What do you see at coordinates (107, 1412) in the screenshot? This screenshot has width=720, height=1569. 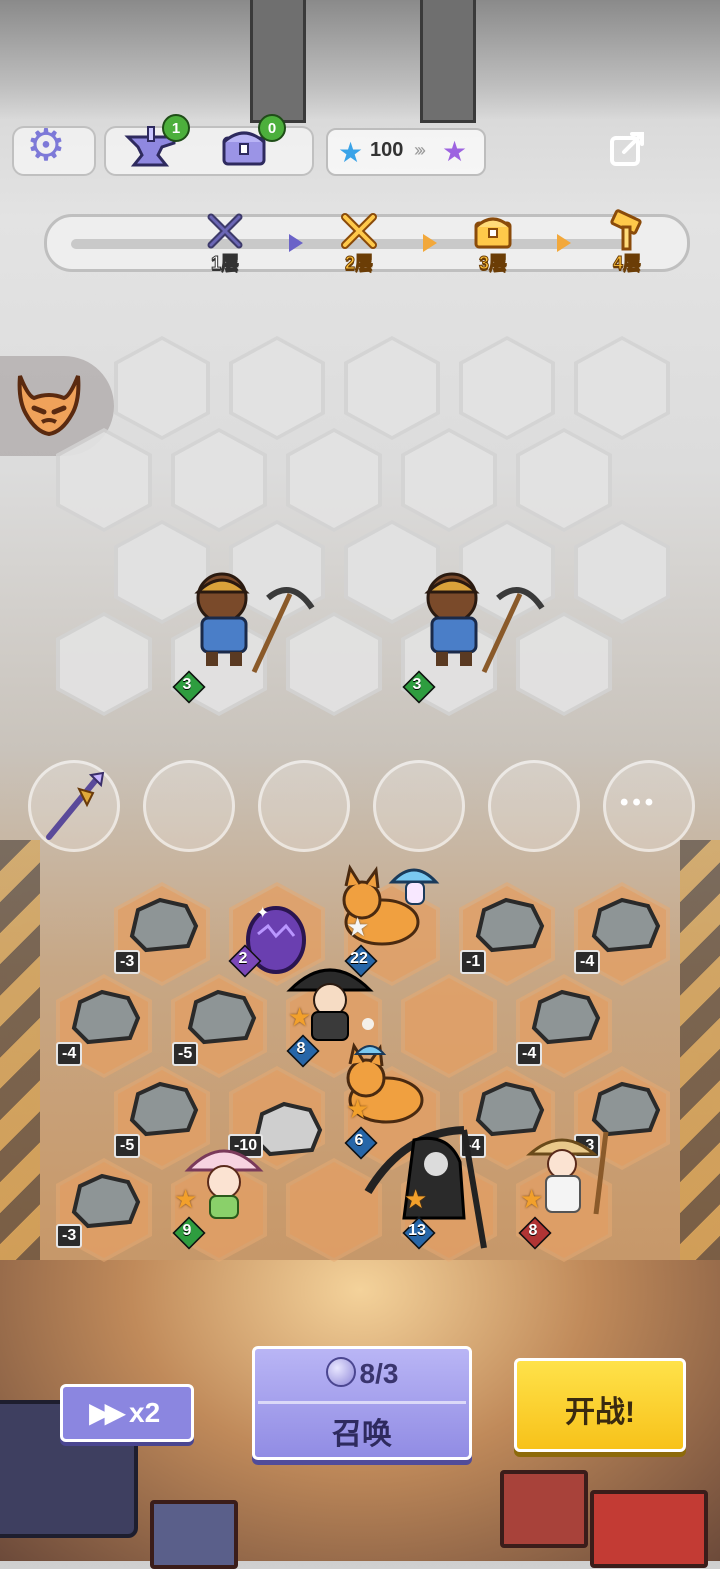 I see `fast-forward-icon: ▶▶` at bounding box center [107, 1412].